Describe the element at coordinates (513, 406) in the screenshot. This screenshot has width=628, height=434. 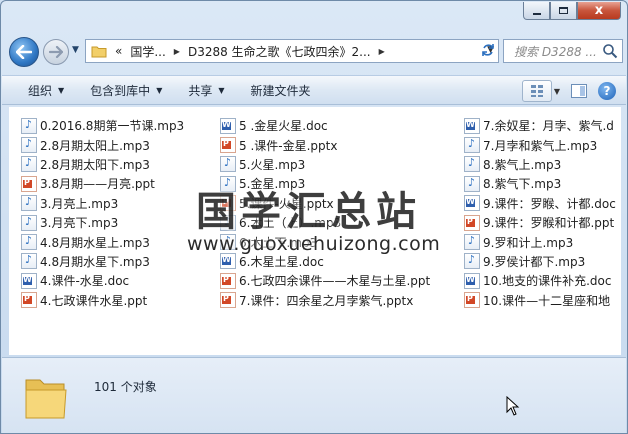
I see `mouse-cursor-icon` at that location.